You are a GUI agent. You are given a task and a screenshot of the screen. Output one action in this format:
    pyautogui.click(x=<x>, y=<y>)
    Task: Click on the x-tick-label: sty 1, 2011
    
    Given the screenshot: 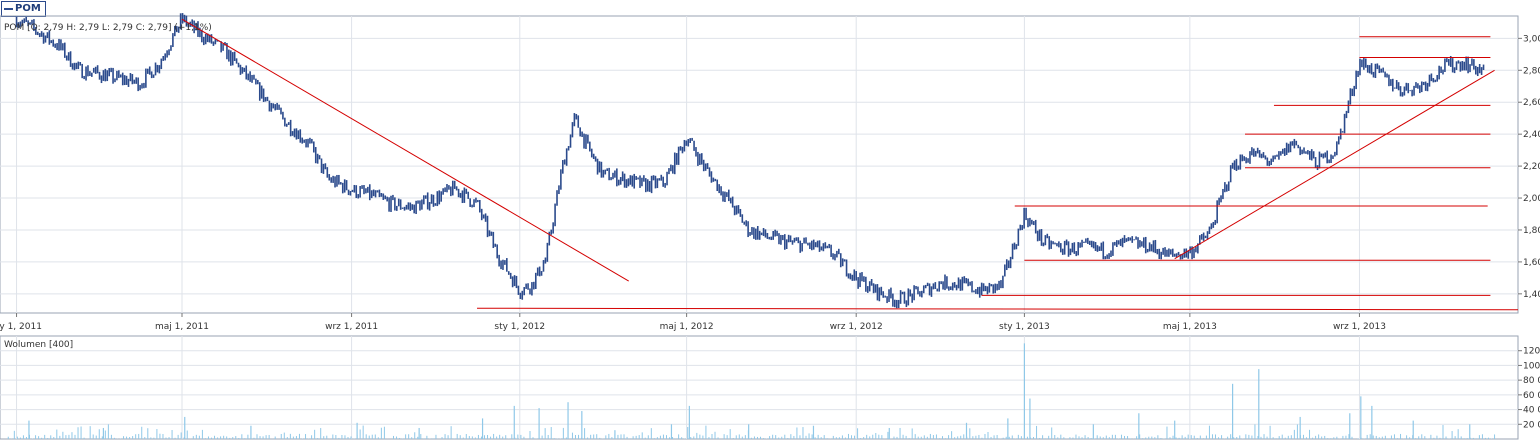 What is the action you would take?
    pyautogui.click(x=21, y=327)
    